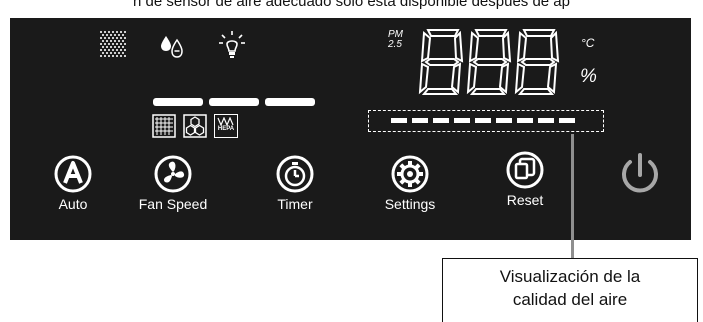 The height and width of the screenshot is (322, 703). Describe the element at coordinates (525, 200) in the screenshot. I see `reset-label: Reset` at that location.